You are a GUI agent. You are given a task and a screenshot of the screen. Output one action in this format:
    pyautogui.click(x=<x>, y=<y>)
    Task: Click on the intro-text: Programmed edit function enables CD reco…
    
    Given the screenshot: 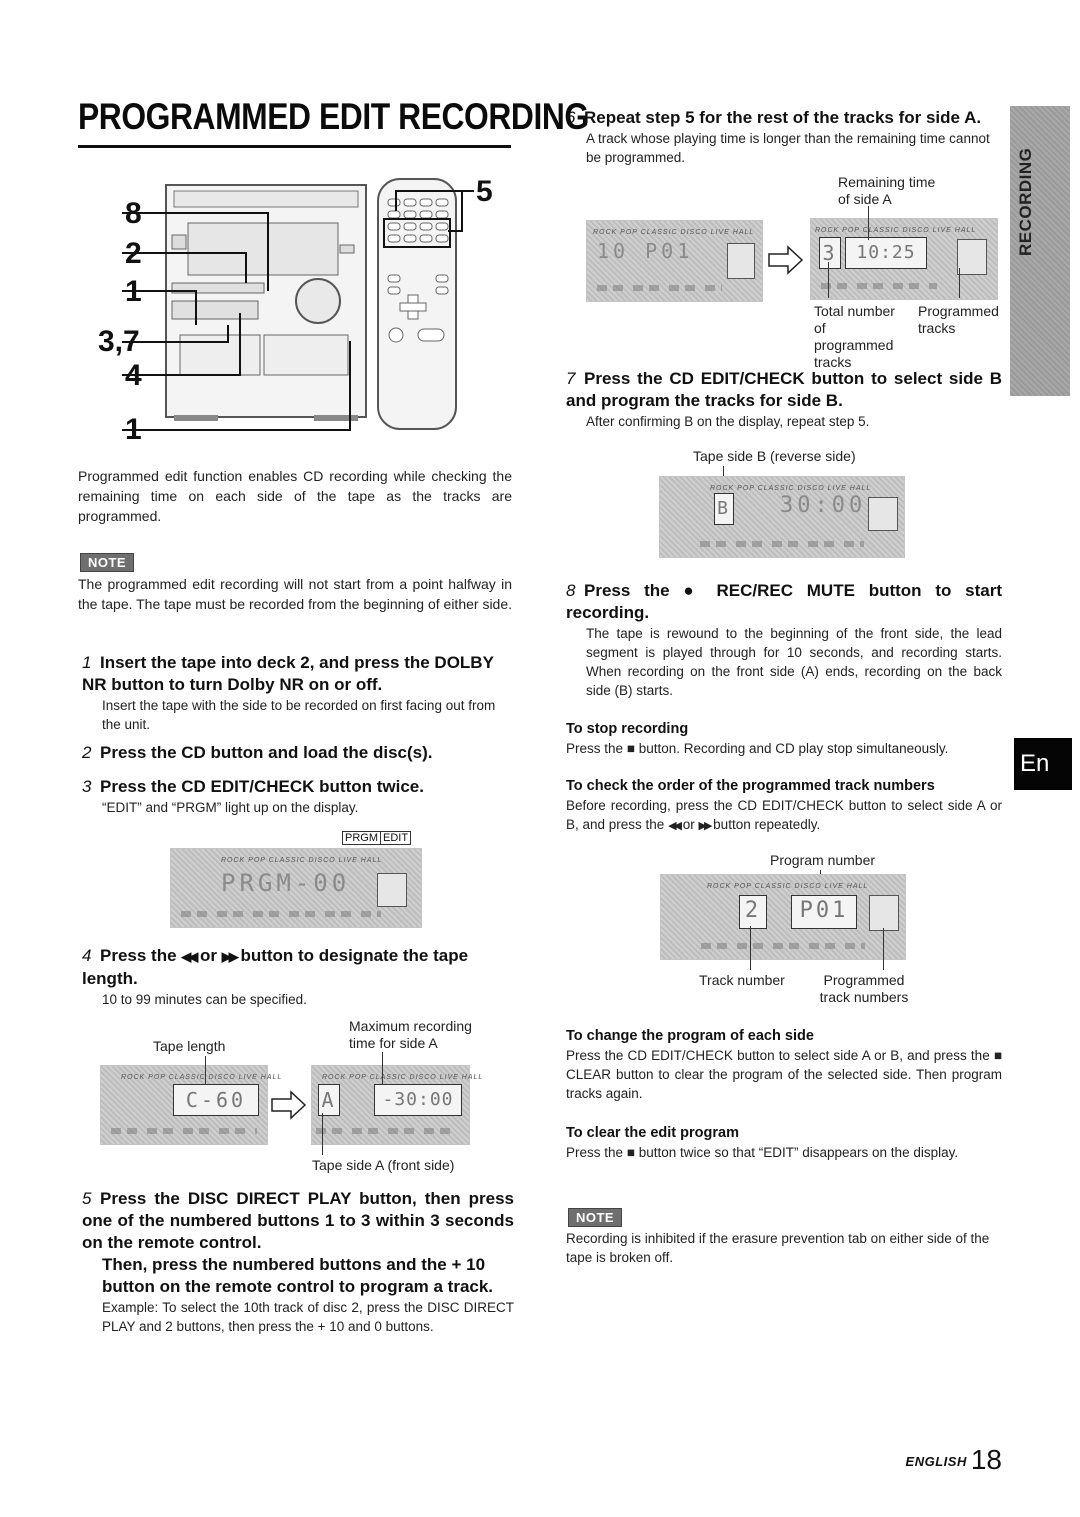 What is the action you would take?
    pyautogui.click(x=295, y=496)
    